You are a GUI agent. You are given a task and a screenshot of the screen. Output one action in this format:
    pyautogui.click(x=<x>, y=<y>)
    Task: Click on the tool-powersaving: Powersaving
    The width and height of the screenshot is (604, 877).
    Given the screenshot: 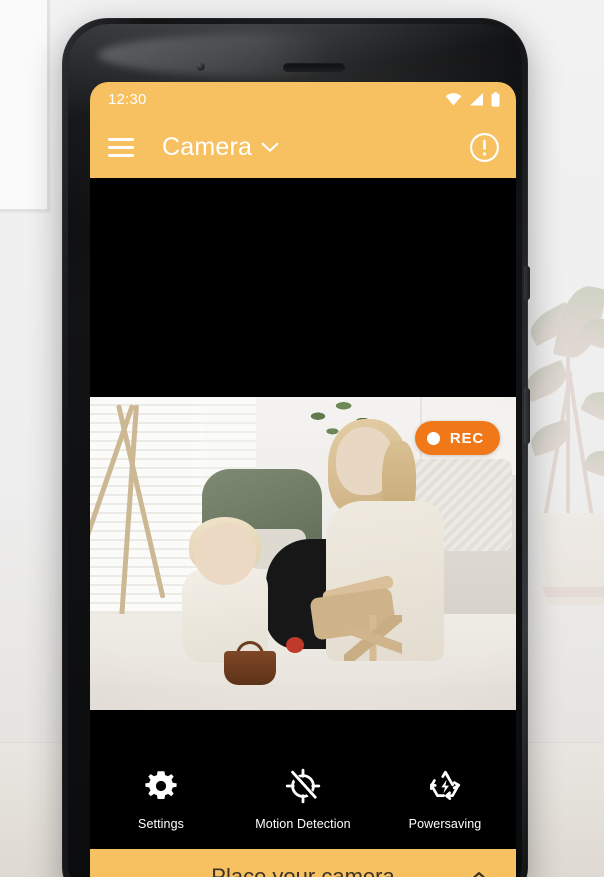 What is the action you would take?
    pyautogui.click(x=445, y=798)
    